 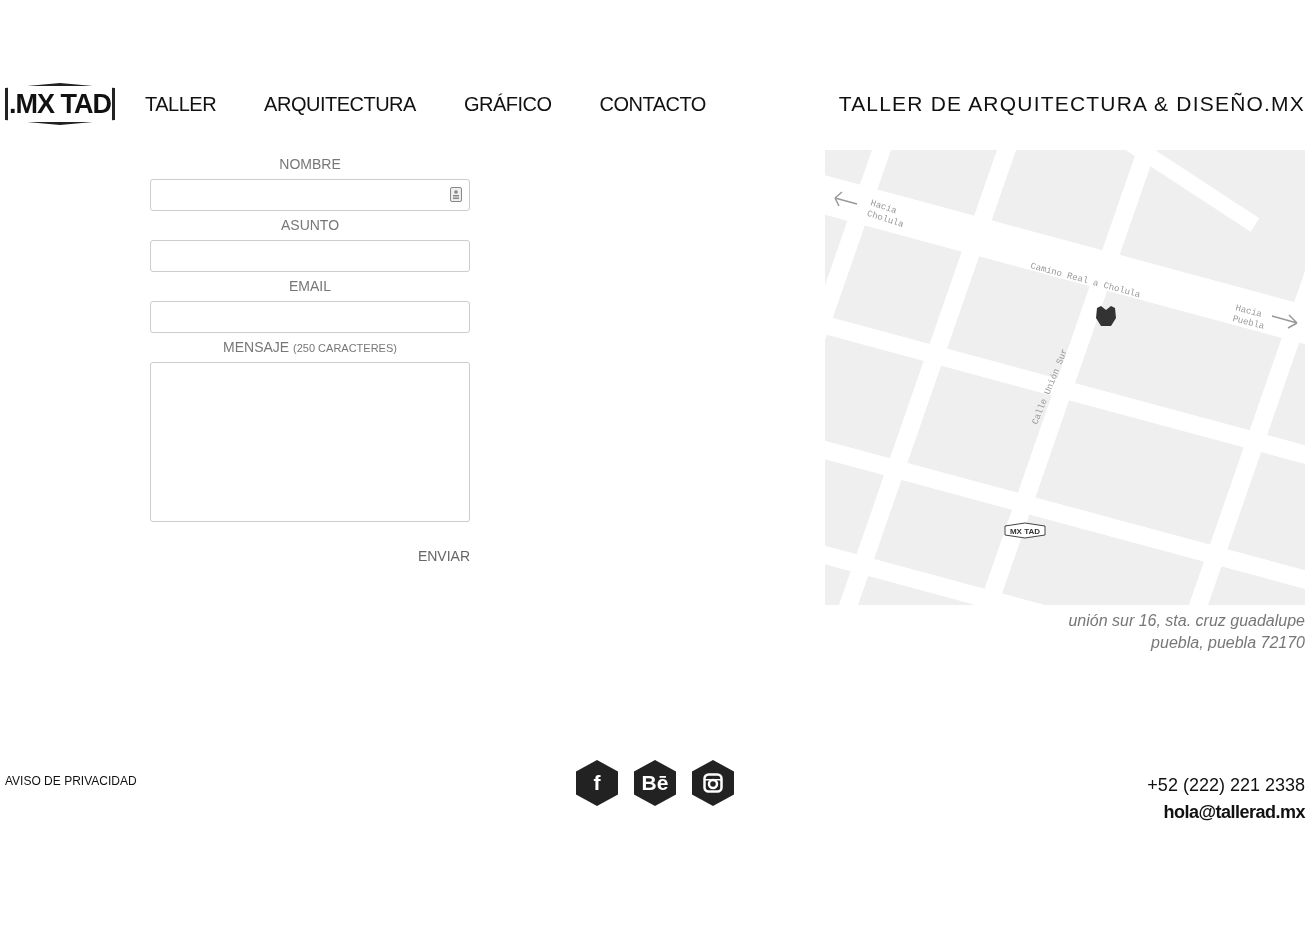 I want to click on address-line: puebla, puebla 72170, so click(x=1227, y=643).